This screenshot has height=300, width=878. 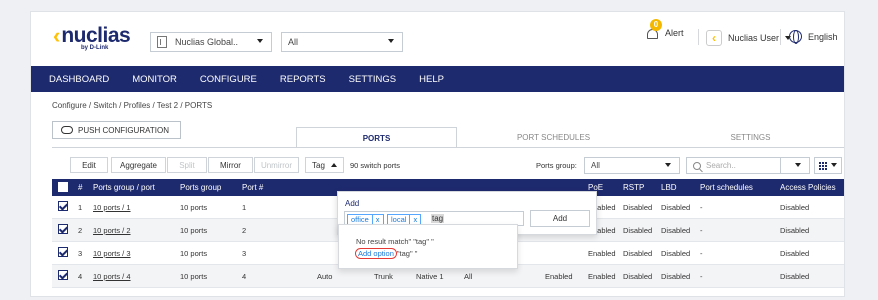 I want to click on cloud-upload-icon, so click(x=67, y=130).